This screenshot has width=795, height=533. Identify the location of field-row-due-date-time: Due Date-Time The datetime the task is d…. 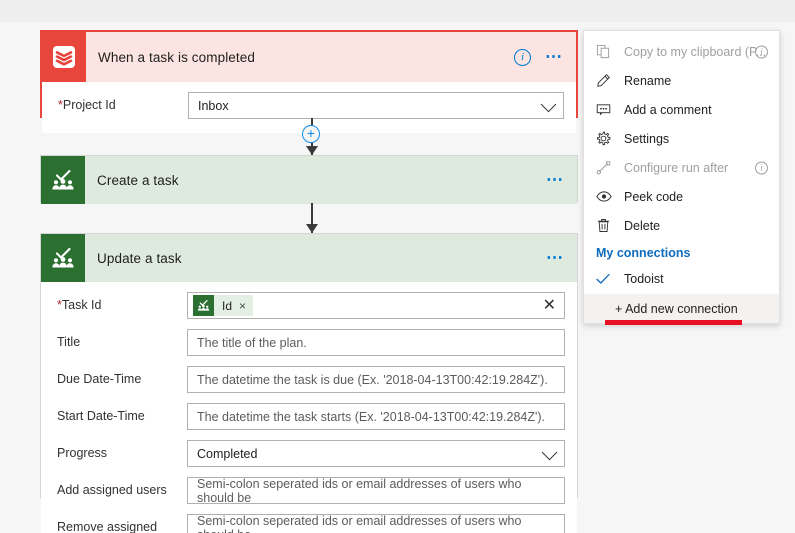
(311, 379).